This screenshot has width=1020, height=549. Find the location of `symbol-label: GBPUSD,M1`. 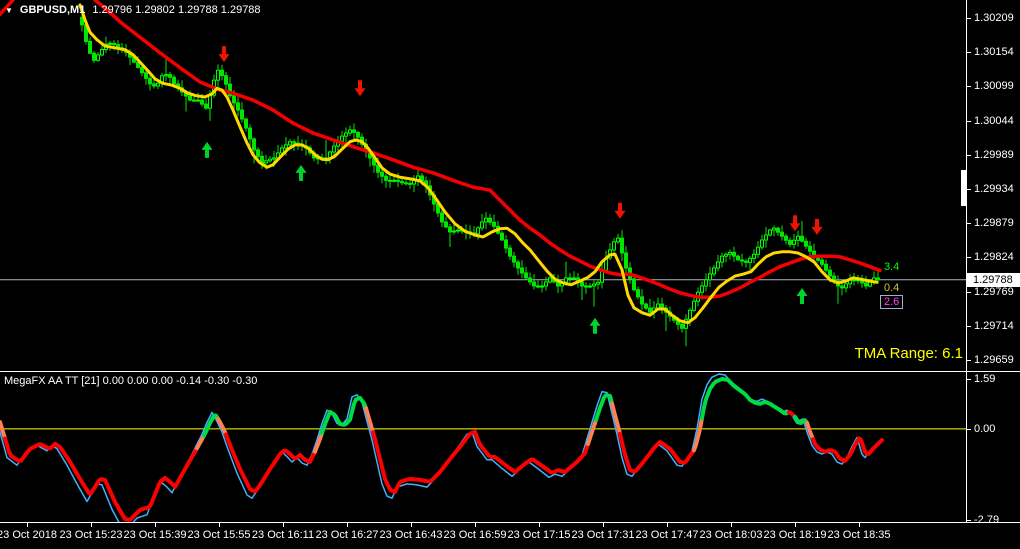

symbol-label: GBPUSD,M1 is located at coordinates (52, 10).